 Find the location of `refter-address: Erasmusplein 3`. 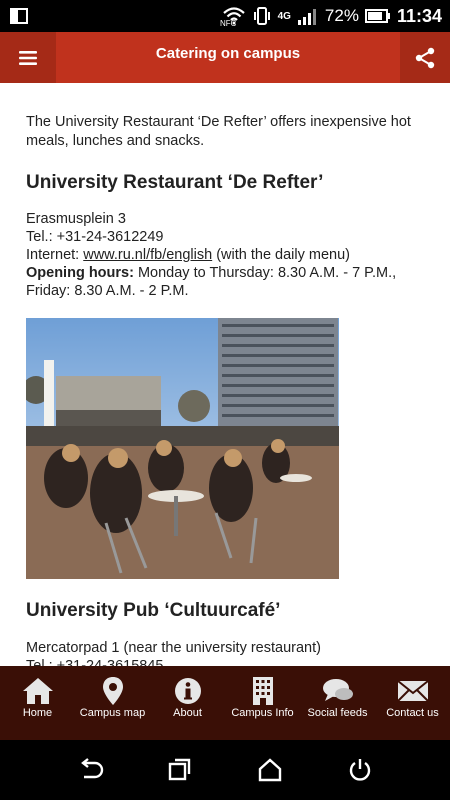

refter-address: Erasmusplein 3 is located at coordinates (76, 219).